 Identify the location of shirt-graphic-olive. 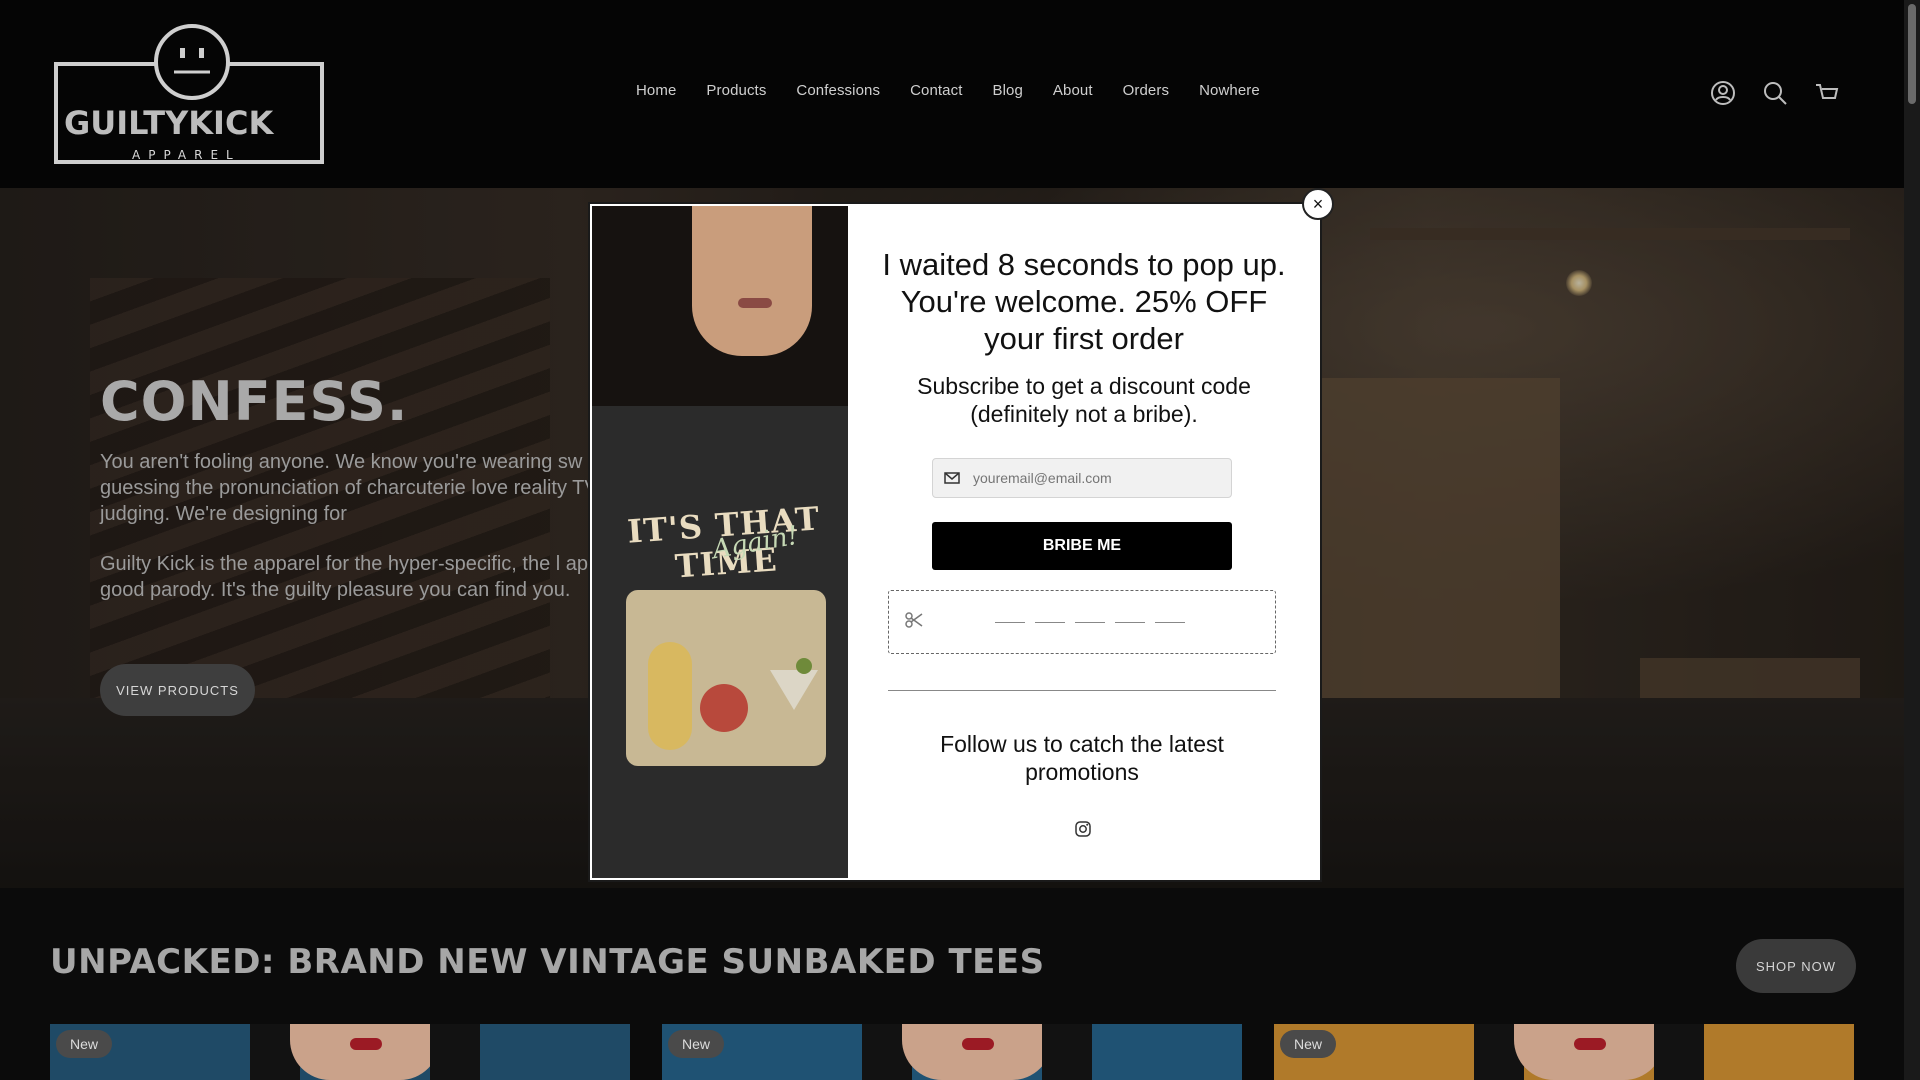
(804, 666).